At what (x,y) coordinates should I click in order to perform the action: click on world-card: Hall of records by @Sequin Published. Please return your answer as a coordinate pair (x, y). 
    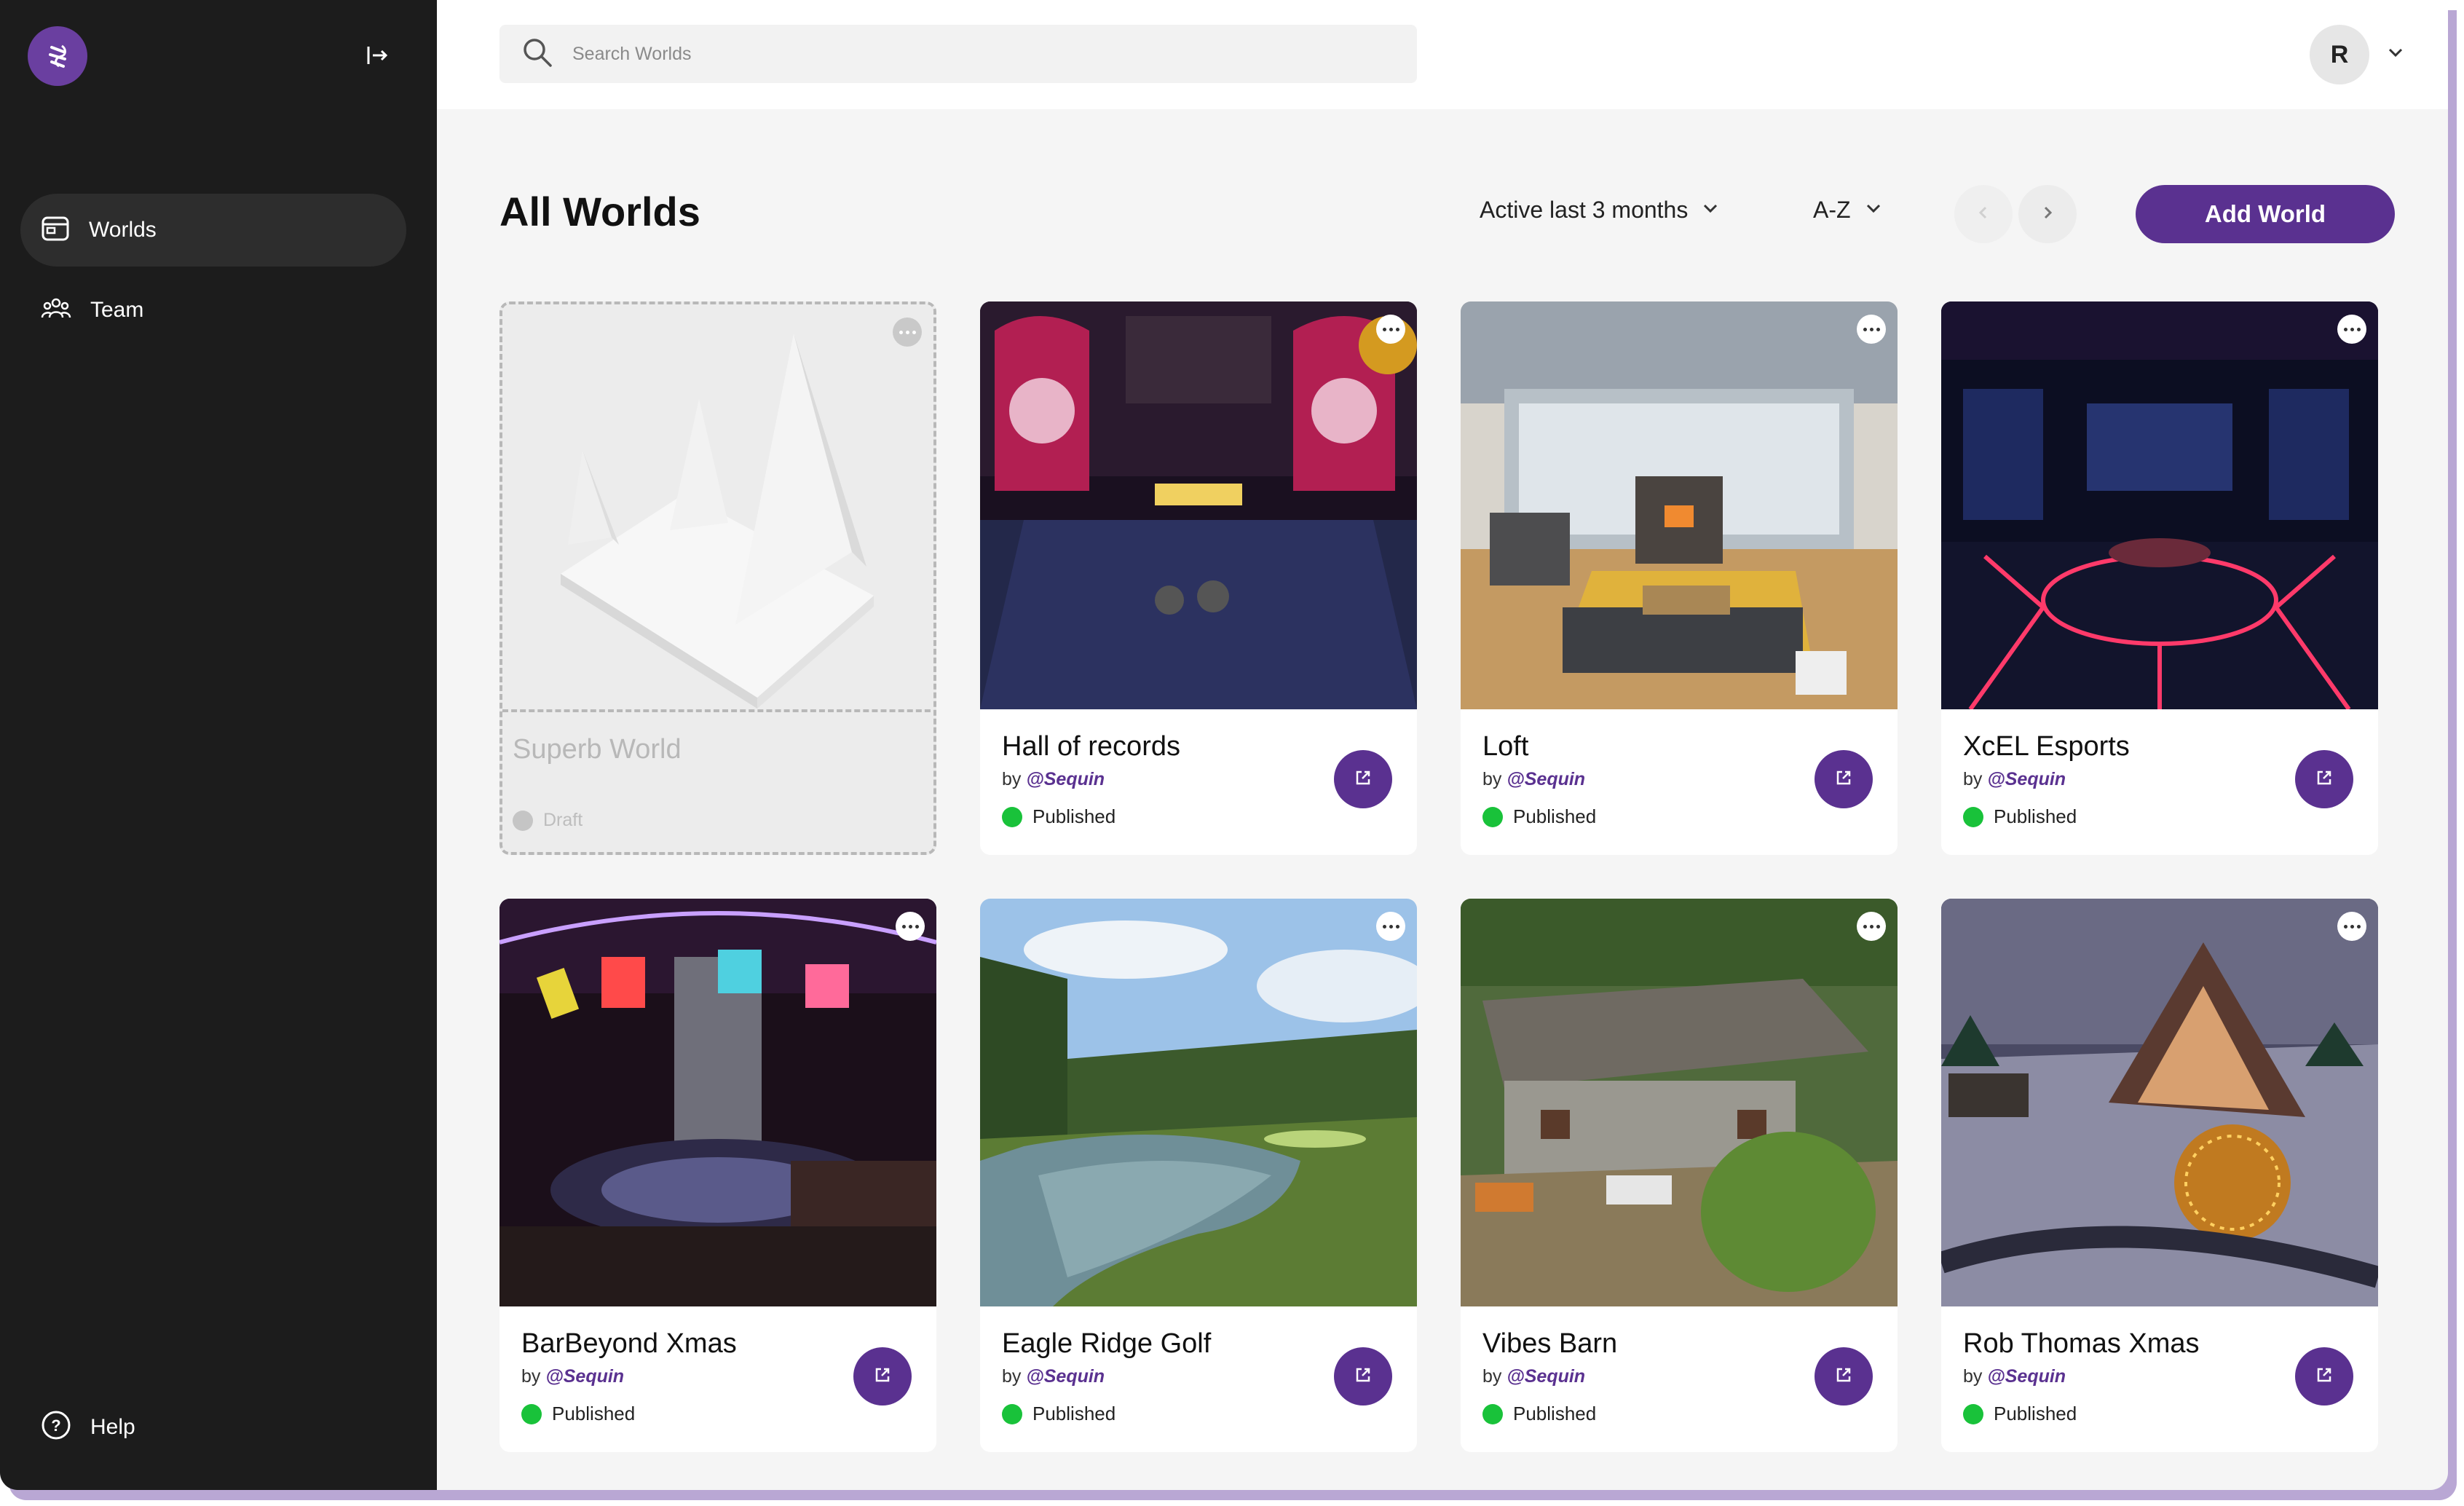
    Looking at the image, I should click on (1199, 578).